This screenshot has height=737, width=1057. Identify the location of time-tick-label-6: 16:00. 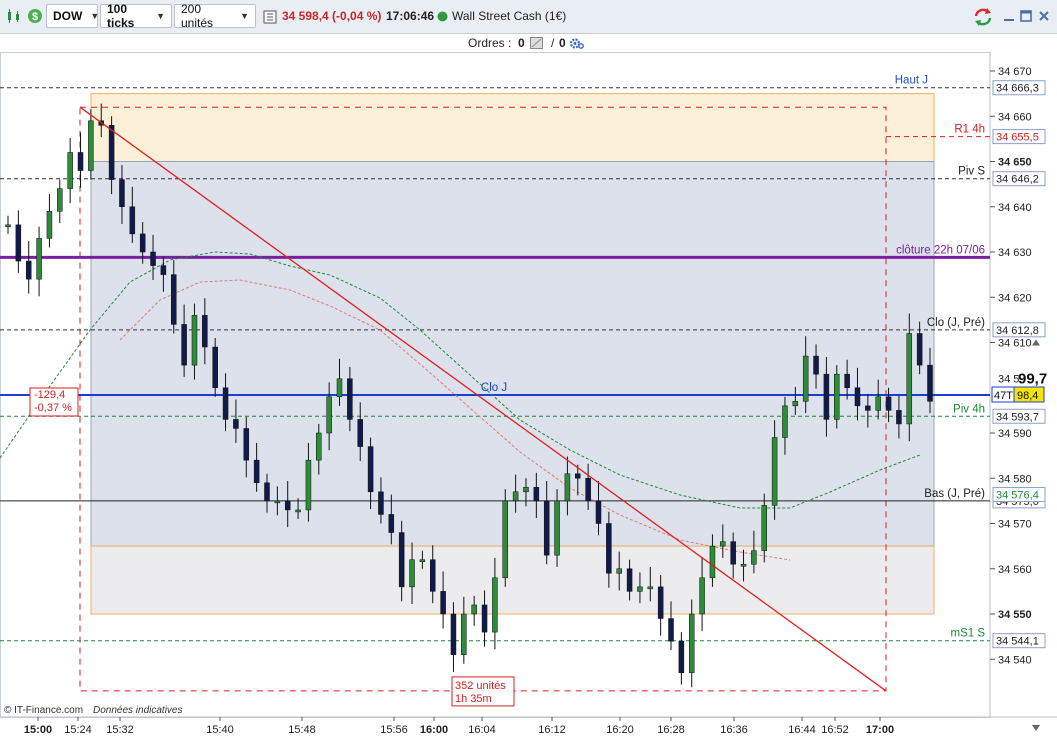
(434, 730).